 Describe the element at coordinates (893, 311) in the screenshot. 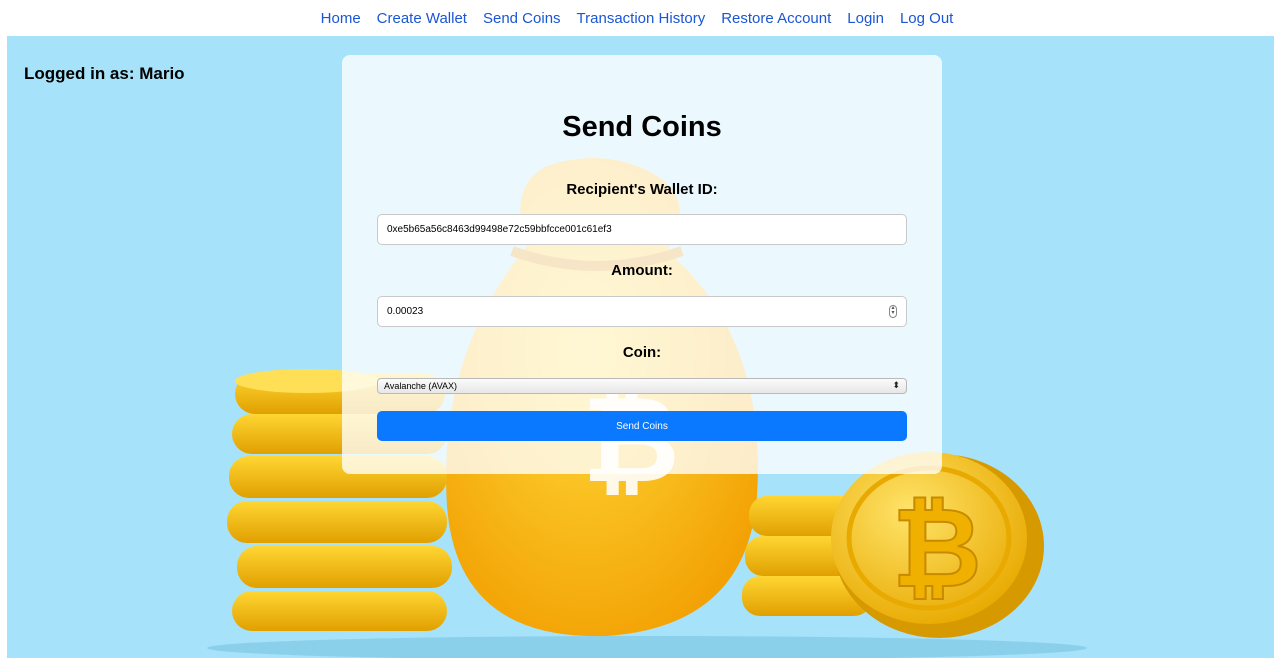

I see `amount-stepper-icon: ▴ ▾` at that location.